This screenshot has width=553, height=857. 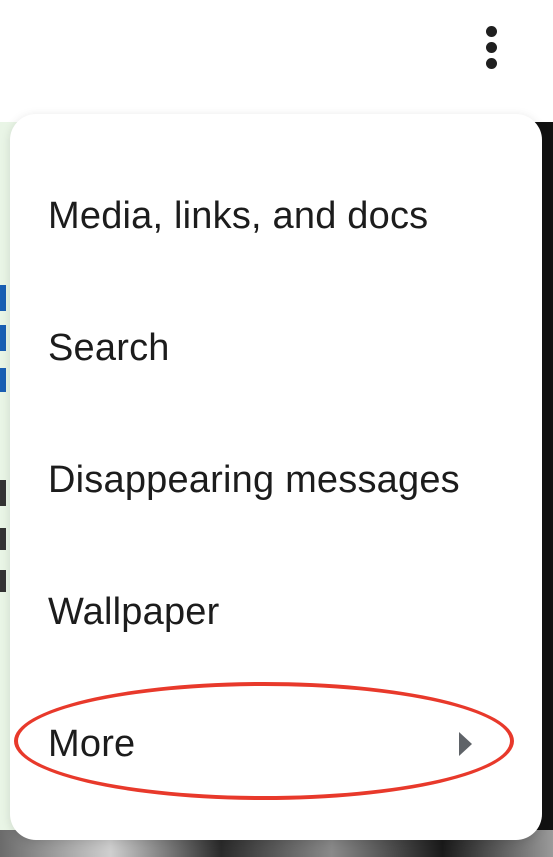 What do you see at coordinates (92, 743) in the screenshot?
I see `menu-item-label: More` at bounding box center [92, 743].